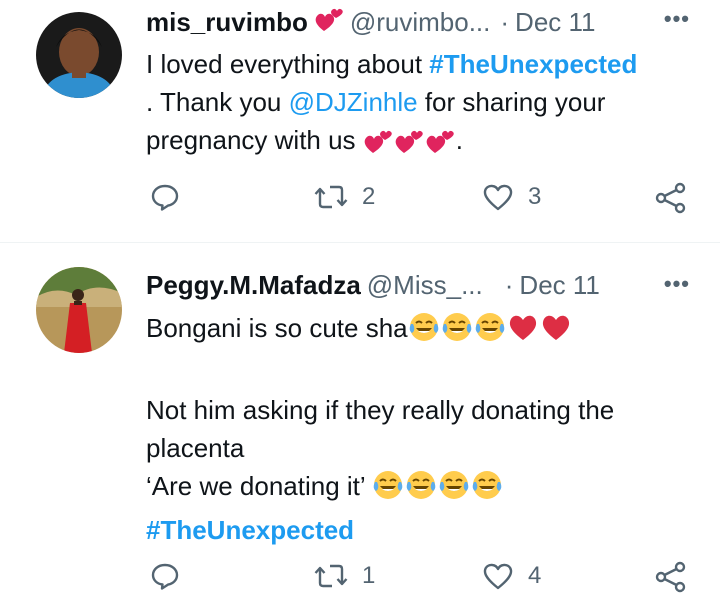 The height and width of the screenshot is (608, 720). I want to click on like-button: 3, so click(511, 197).